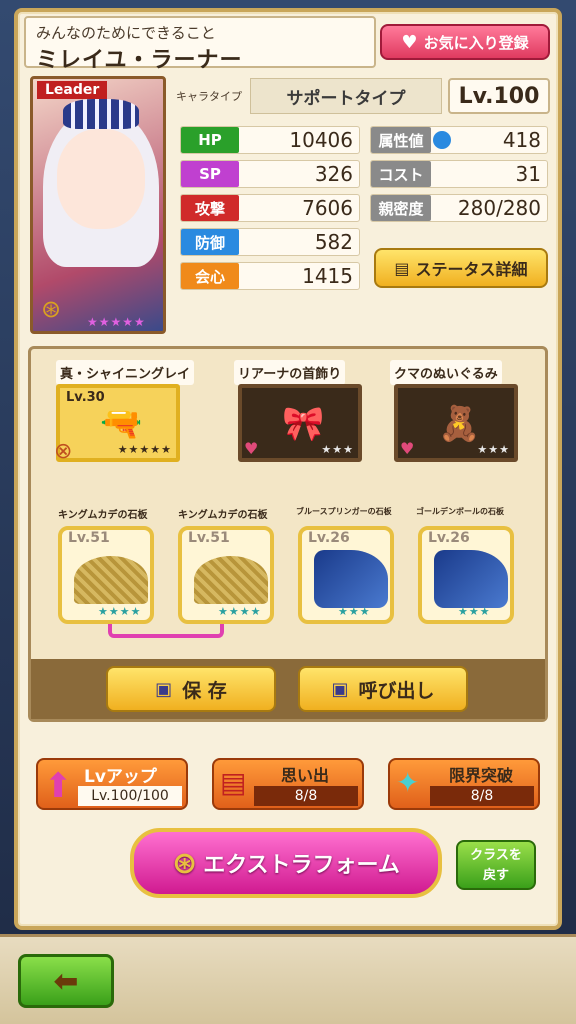  What do you see at coordinates (209, 96) in the screenshot?
I see `chara-type-label: キャラタイプ` at bounding box center [209, 96].